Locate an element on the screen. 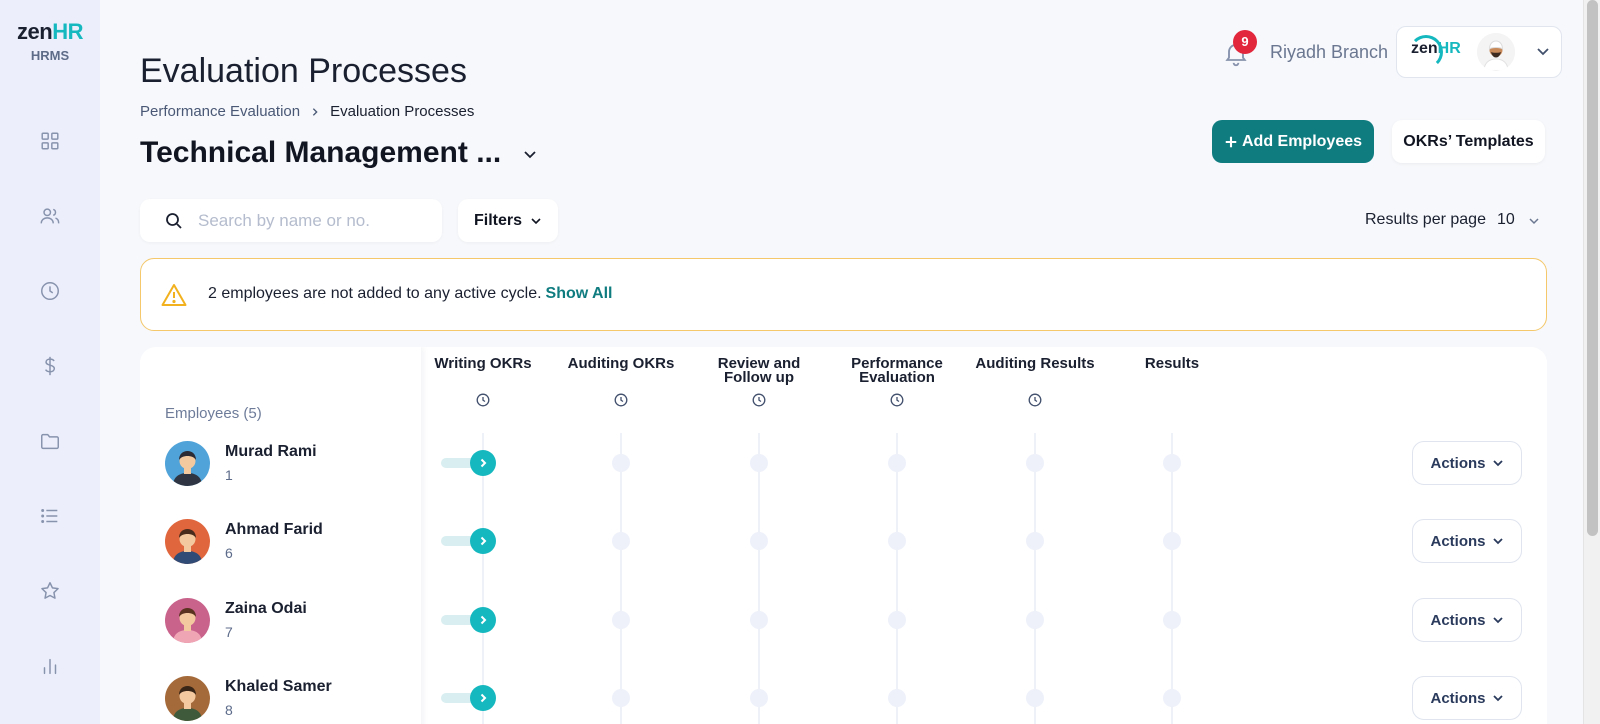 Image resolution: width=1600 pixels, height=724 pixels. profile-menu: zenHR is located at coordinates (1479, 52).